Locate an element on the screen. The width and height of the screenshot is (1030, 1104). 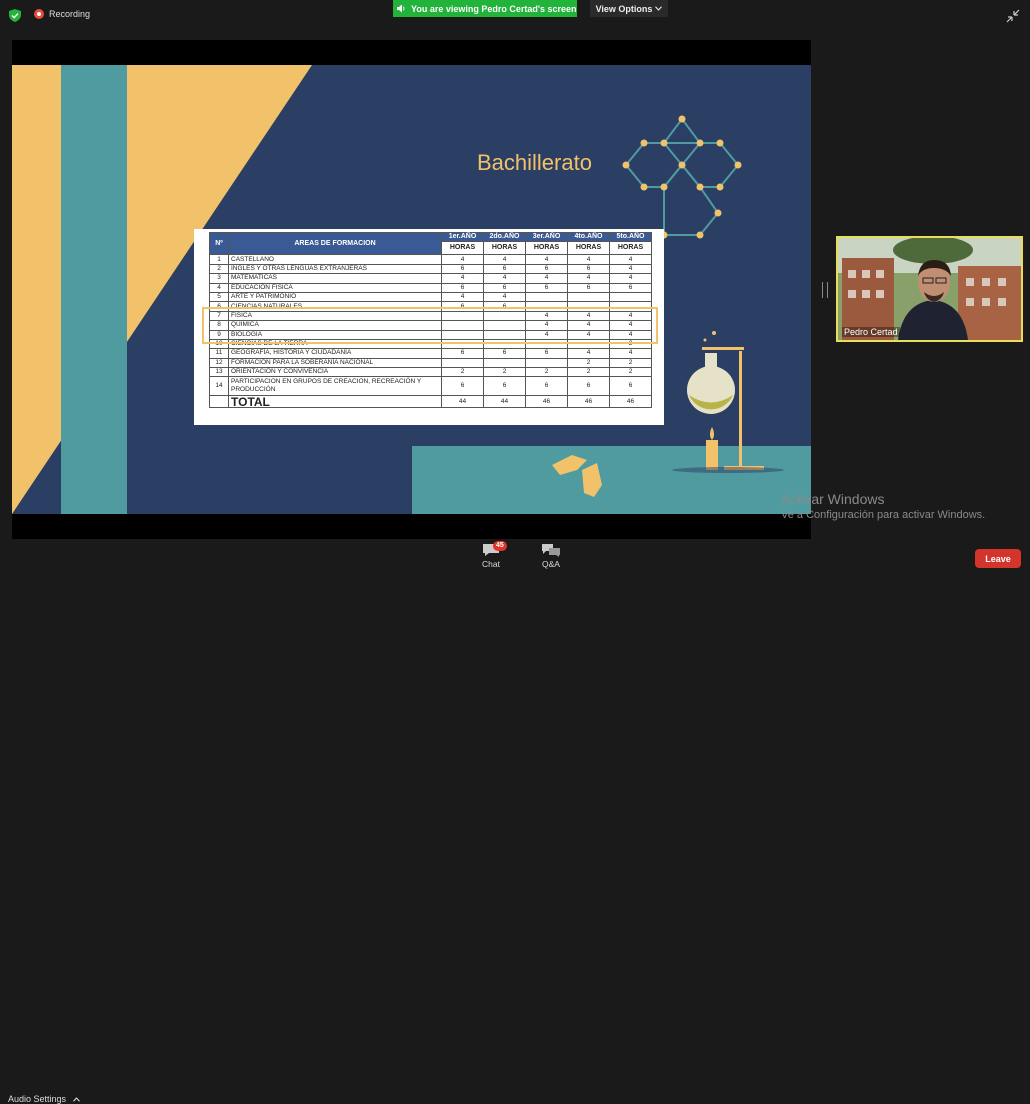
table-row: 13 ORIENTACIÓN Y CONVIVENCIA 2 2 2 2 2 is located at coordinates (430, 372).